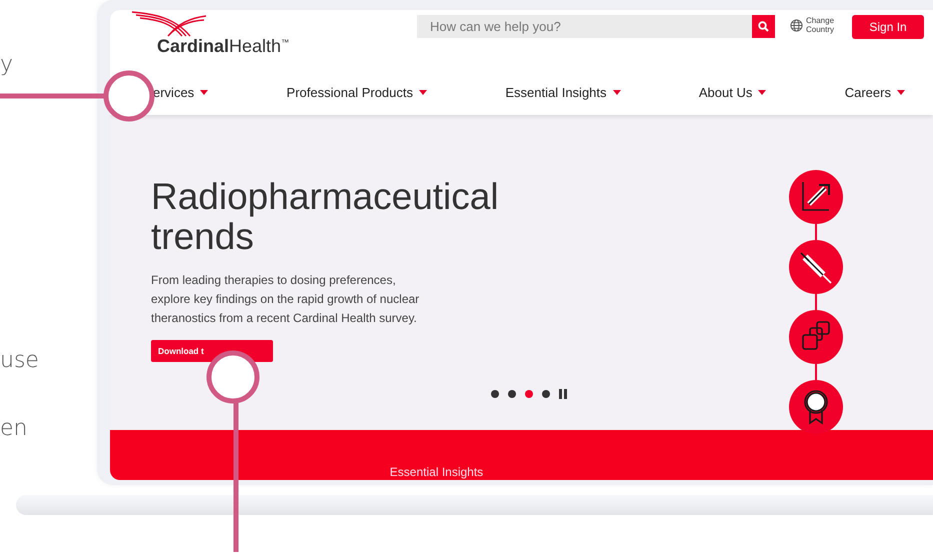 The image size is (933, 558). Describe the element at coordinates (178, 351) in the screenshot. I see `download-button: Download t` at that location.